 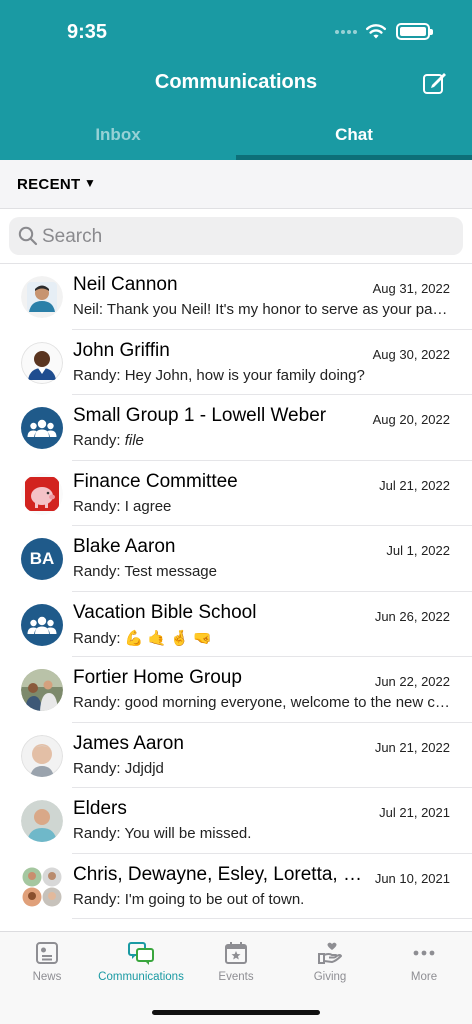 I want to click on preview-text: Test message, so click(x=170, y=571).